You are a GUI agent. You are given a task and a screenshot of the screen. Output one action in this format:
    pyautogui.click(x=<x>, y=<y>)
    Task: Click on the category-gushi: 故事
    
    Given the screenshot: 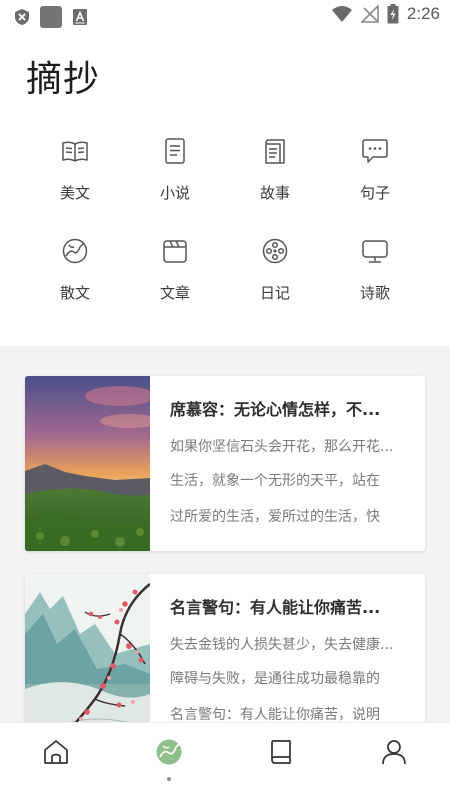 What is the action you would take?
    pyautogui.click(x=275, y=167)
    